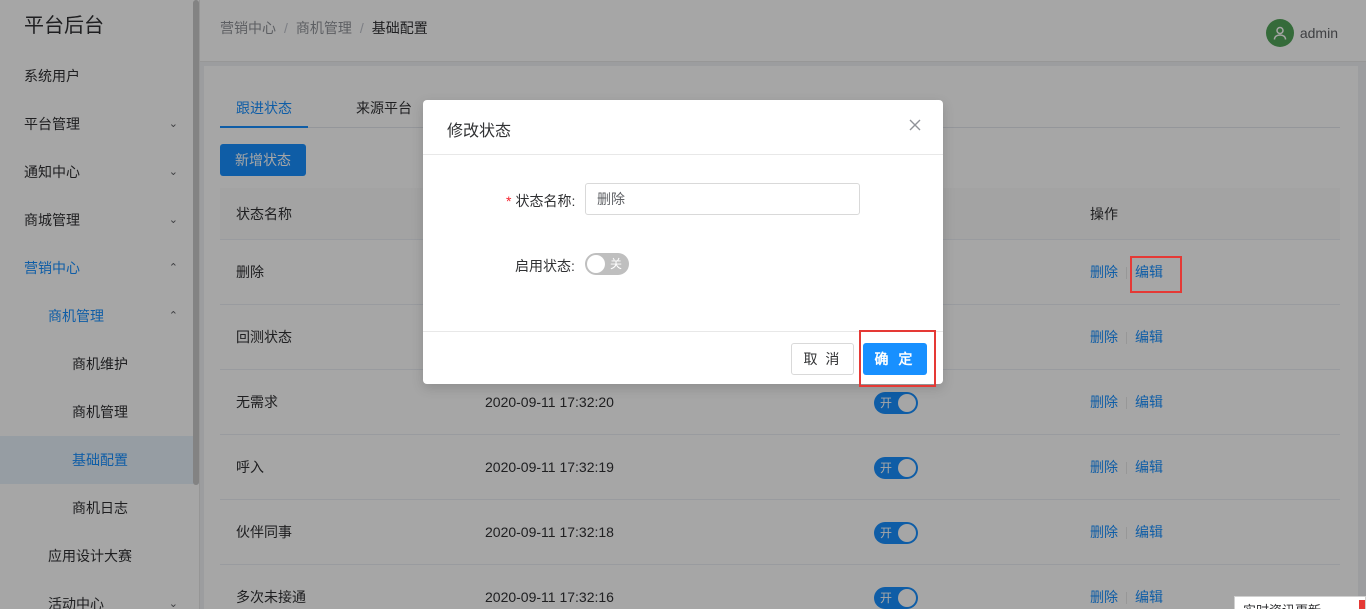  What do you see at coordinates (1282, 604) in the screenshot?
I see `news-widget-text: 实时资讯更新` at bounding box center [1282, 604].